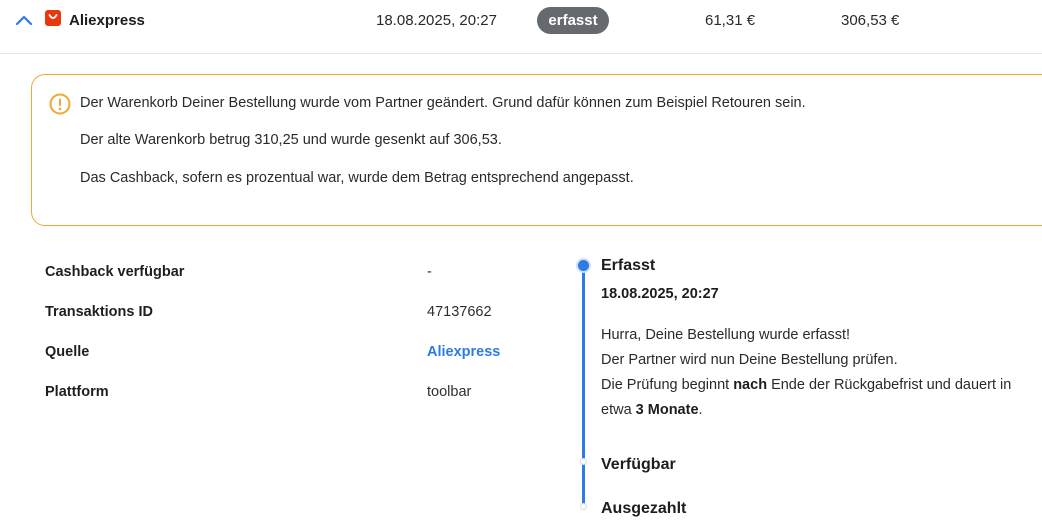 The height and width of the screenshot is (530, 1042). Describe the element at coordinates (870, 20) in the screenshot. I see `order-amount: 306,53 €` at that location.